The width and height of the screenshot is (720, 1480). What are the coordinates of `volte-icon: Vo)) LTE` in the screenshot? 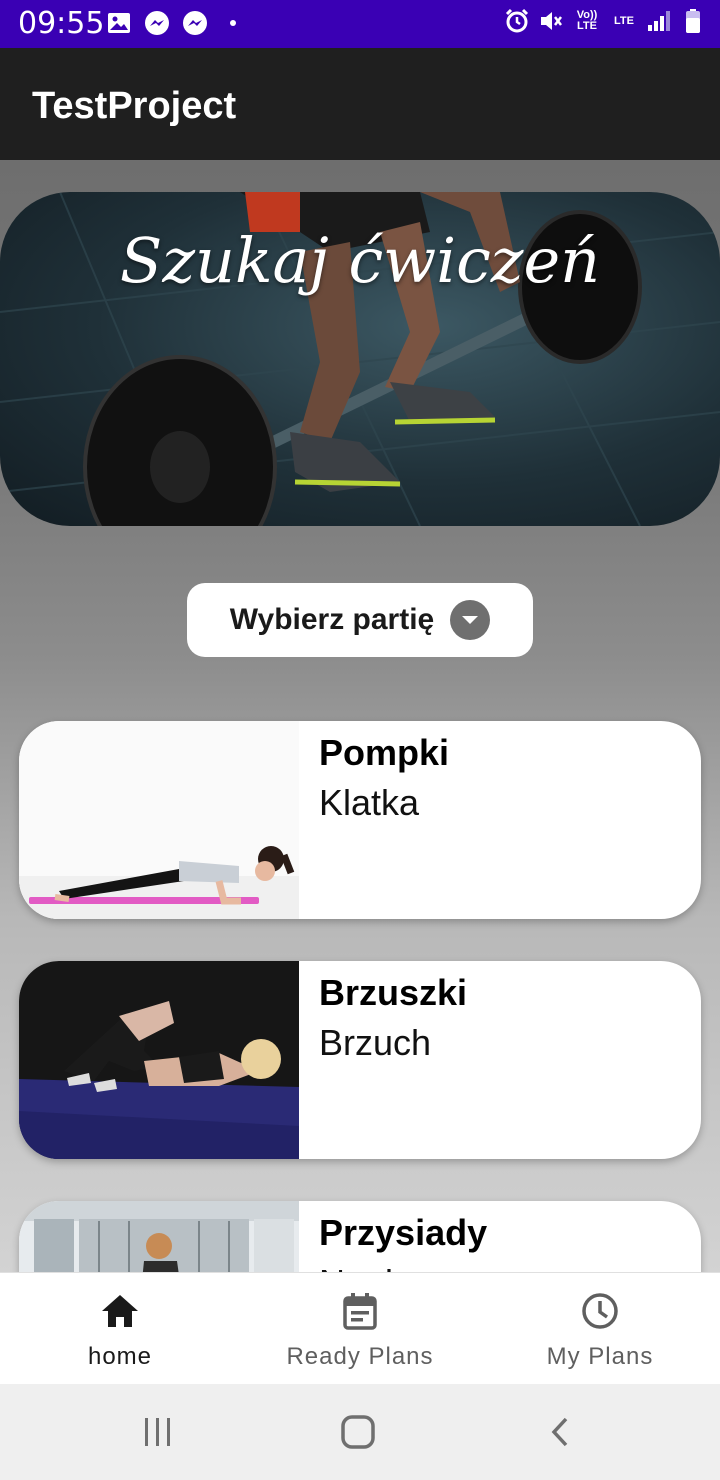 It's located at (587, 20).